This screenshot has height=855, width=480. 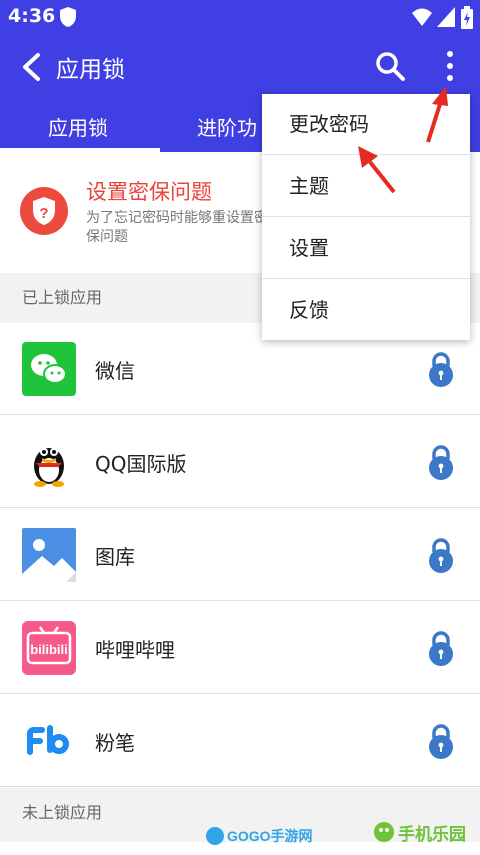 I want to click on shouji-leyuan-watermark-logo: 手机乐园, so click(x=422, y=834).